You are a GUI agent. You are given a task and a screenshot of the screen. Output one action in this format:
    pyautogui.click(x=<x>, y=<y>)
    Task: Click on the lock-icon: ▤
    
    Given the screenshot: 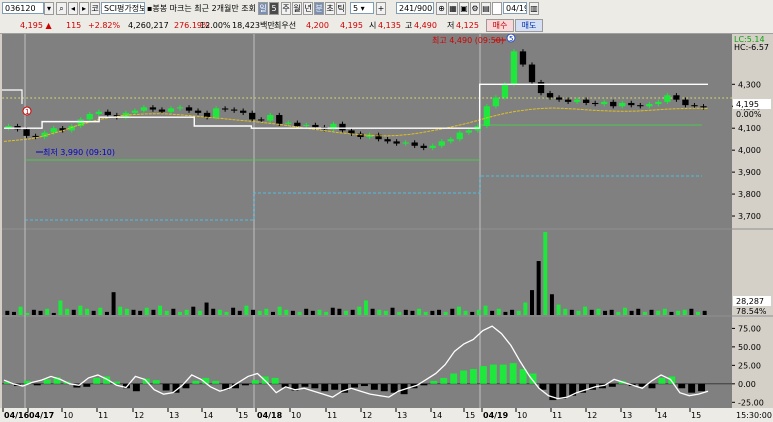 What is the action you would take?
    pyautogui.click(x=486, y=8)
    